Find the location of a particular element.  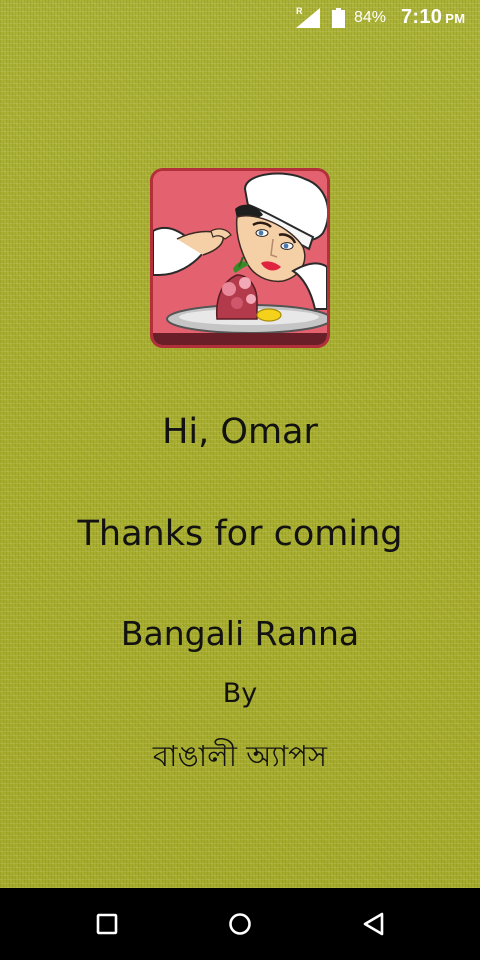

battery-icon is located at coordinates (338, 18).